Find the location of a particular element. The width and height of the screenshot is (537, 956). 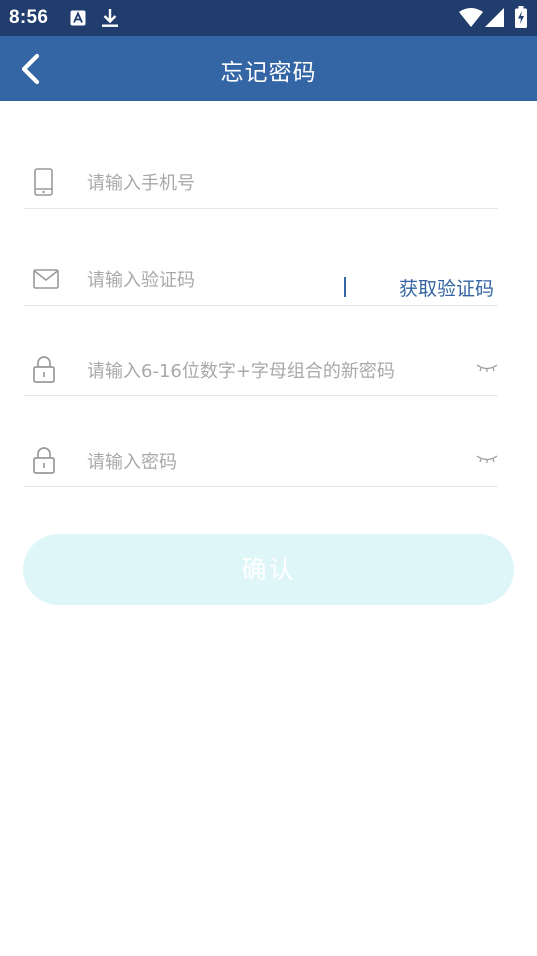

verification-code-input is located at coordinates (207, 280).